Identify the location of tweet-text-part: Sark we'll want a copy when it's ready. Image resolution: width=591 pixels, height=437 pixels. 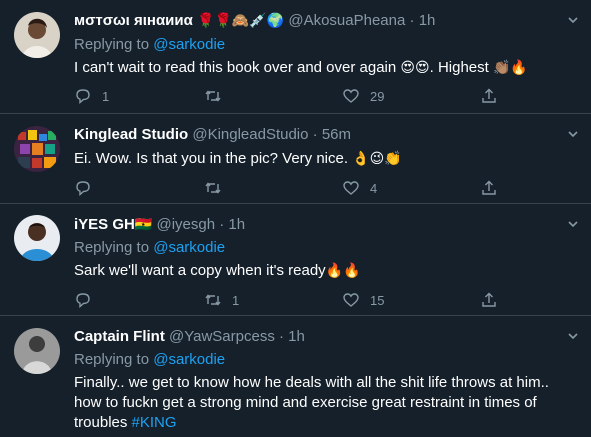
(200, 270).